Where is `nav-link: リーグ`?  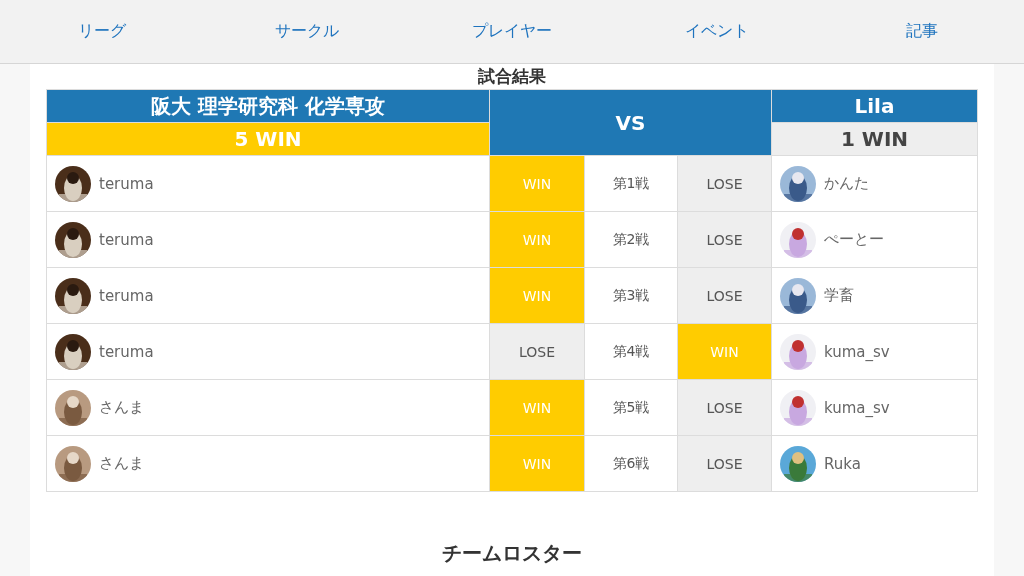
nav-link: リーグ is located at coordinates (102, 31).